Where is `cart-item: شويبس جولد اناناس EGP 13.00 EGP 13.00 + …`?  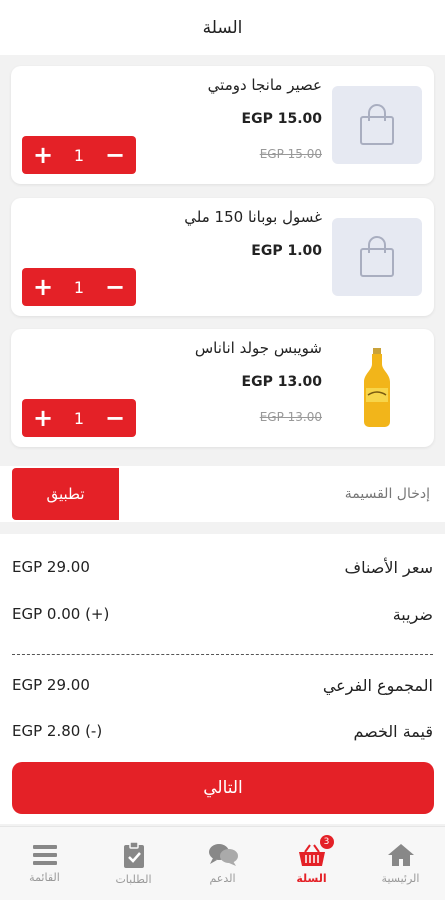 cart-item: شويبس جولد اناناس EGP 13.00 EGP 13.00 + … is located at coordinates (222, 388).